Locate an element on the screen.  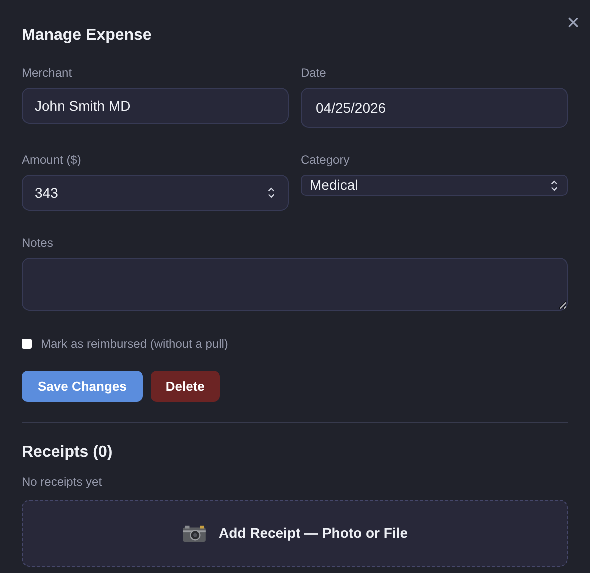
delete-button: Delete is located at coordinates (185, 386).